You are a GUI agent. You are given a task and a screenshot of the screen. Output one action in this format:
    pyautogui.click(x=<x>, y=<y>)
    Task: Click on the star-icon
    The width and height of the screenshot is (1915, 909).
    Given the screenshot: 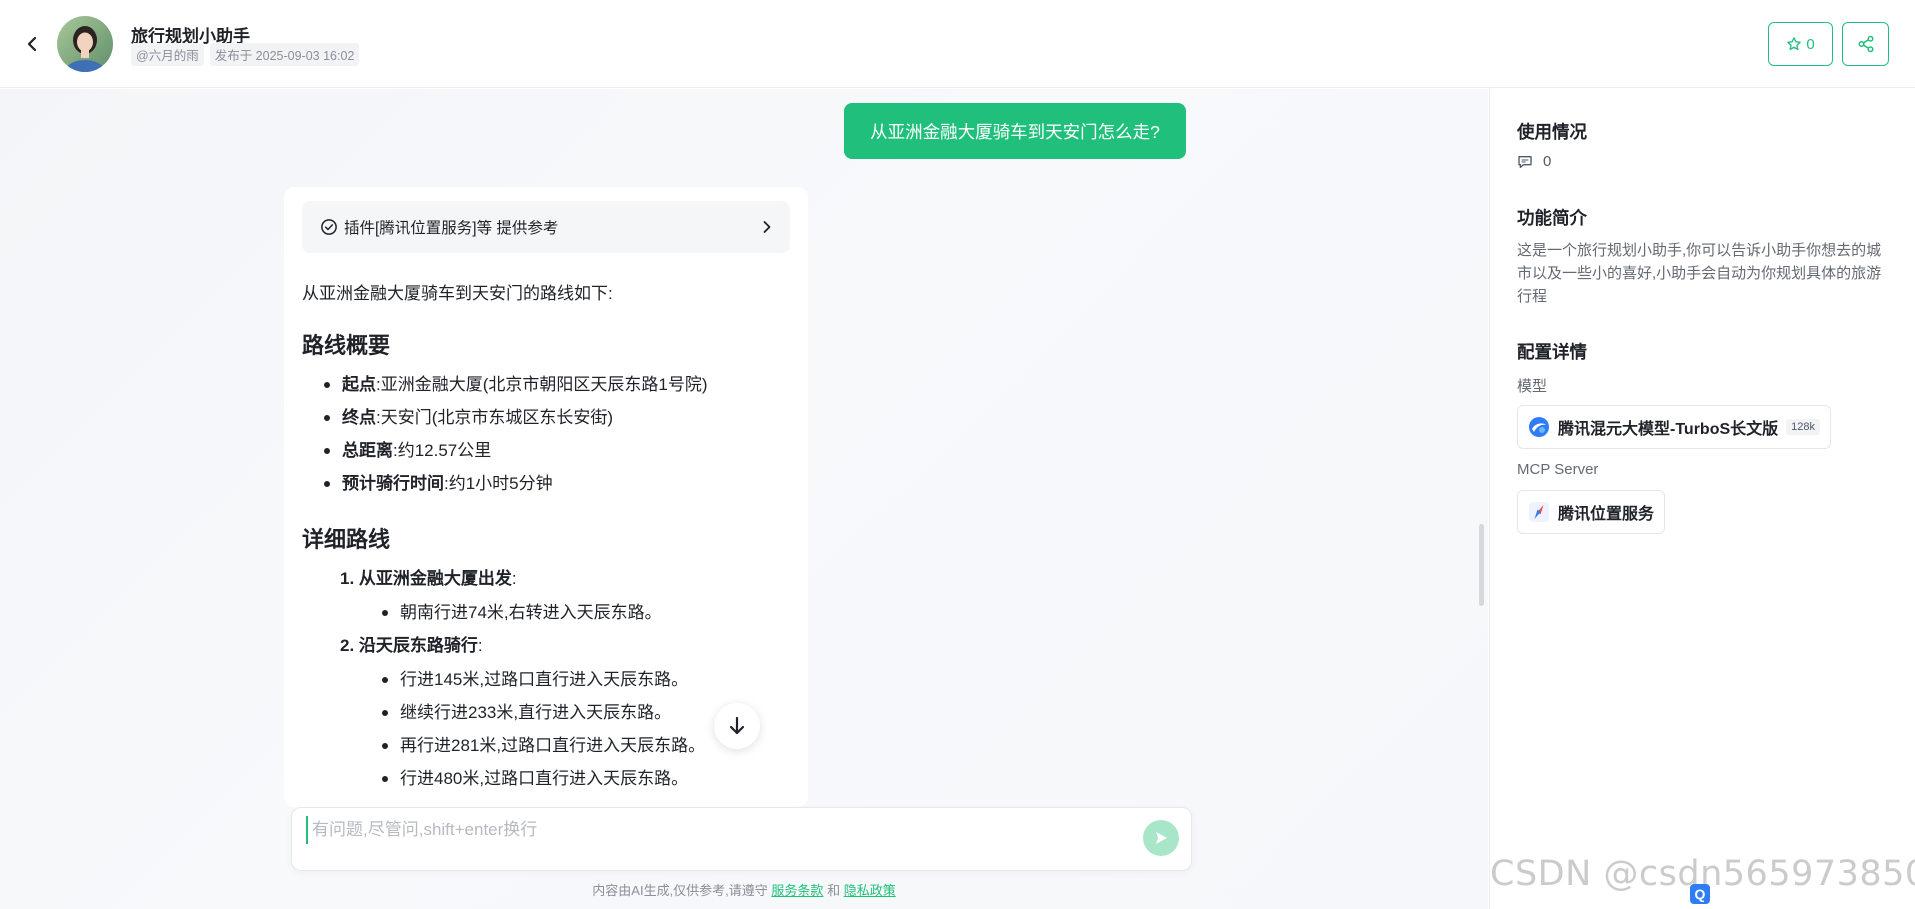 What is the action you would take?
    pyautogui.click(x=1794, y=44)
    